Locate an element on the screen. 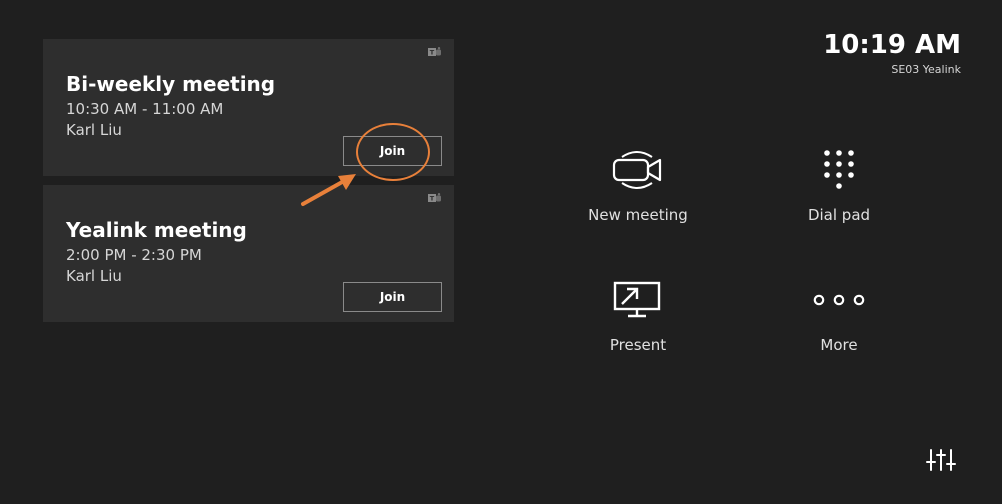  new-meeting-label: New meeting is located at coordinates (638, 215).